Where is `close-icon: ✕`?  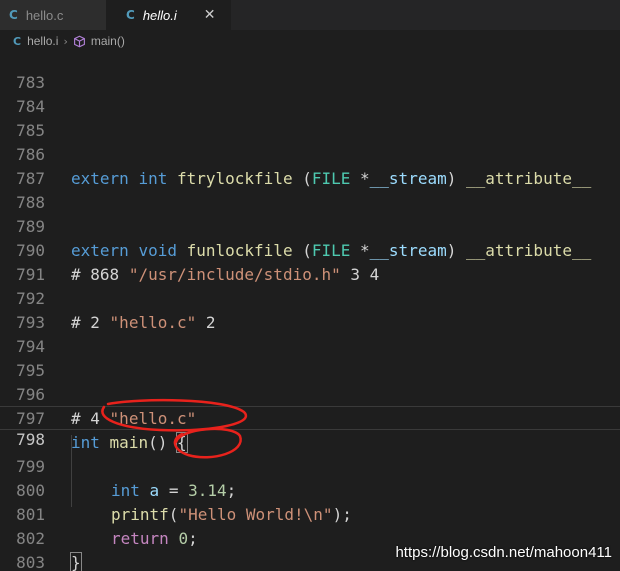 close-icon: ✕ is located at coordinates (210, 15).